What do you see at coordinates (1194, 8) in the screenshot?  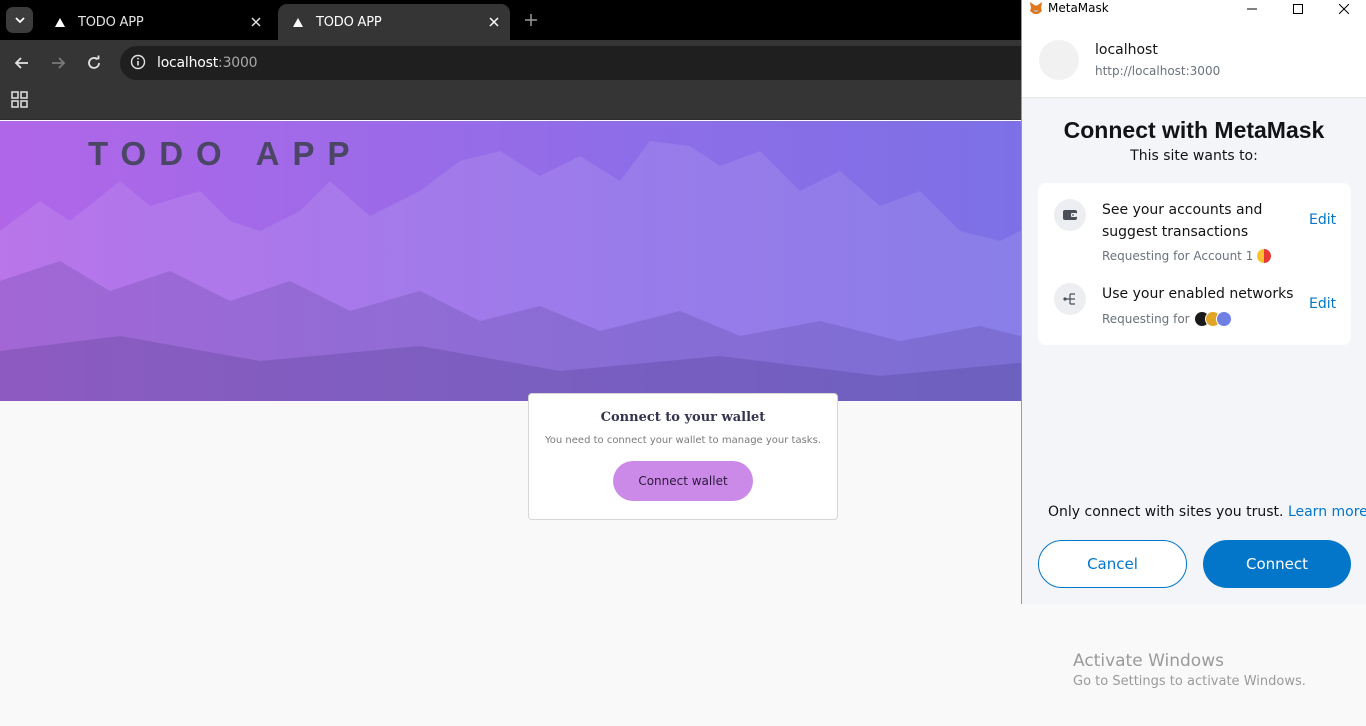 I see `metamask-titlebar: MetaMask` at bounding box center [1194, 8].